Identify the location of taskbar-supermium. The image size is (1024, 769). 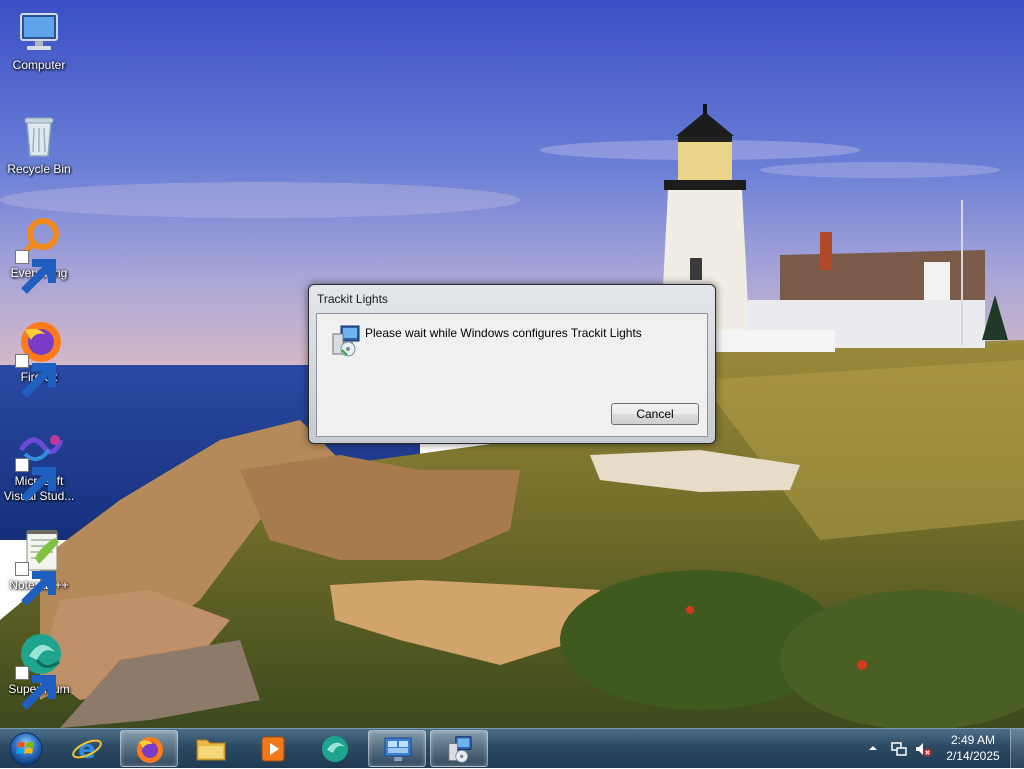
(335, 748).